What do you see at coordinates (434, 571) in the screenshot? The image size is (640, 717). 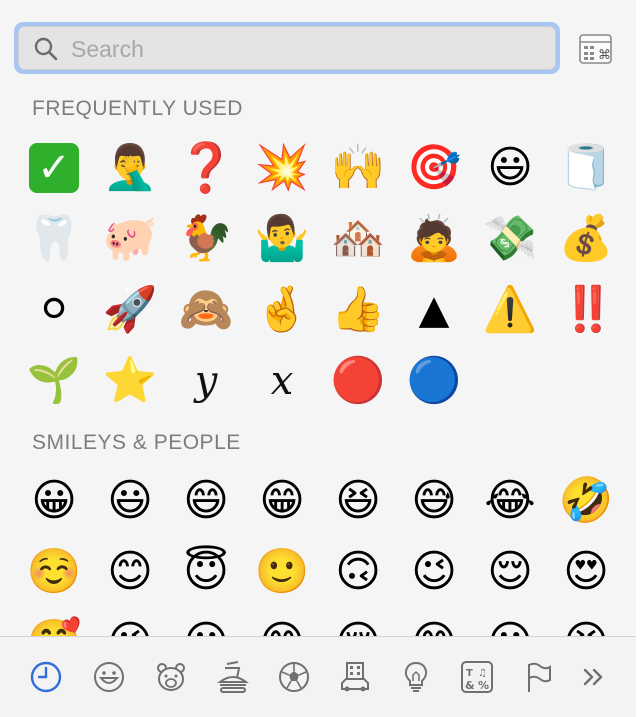 I see `emoji-cell: 😉` at bounding box center [434, 571].